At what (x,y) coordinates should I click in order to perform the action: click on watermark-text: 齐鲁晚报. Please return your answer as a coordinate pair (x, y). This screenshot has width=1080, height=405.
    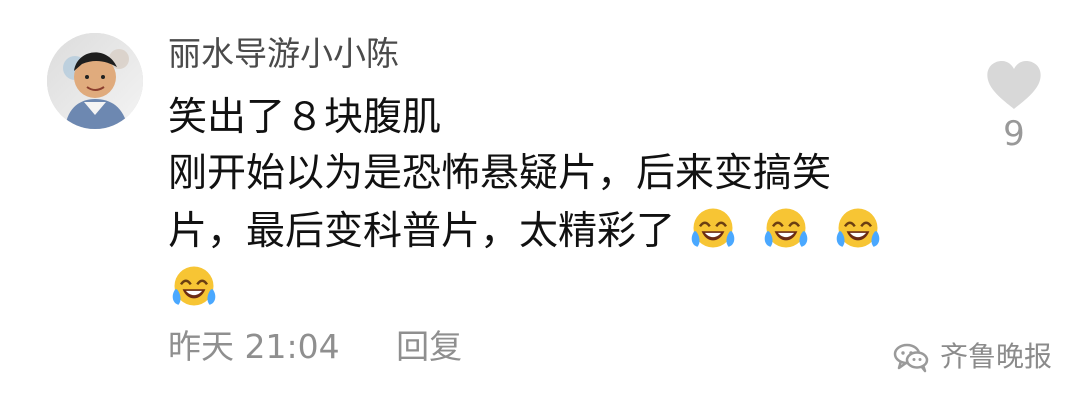
    Looking at the image, I should click on (996, 356).